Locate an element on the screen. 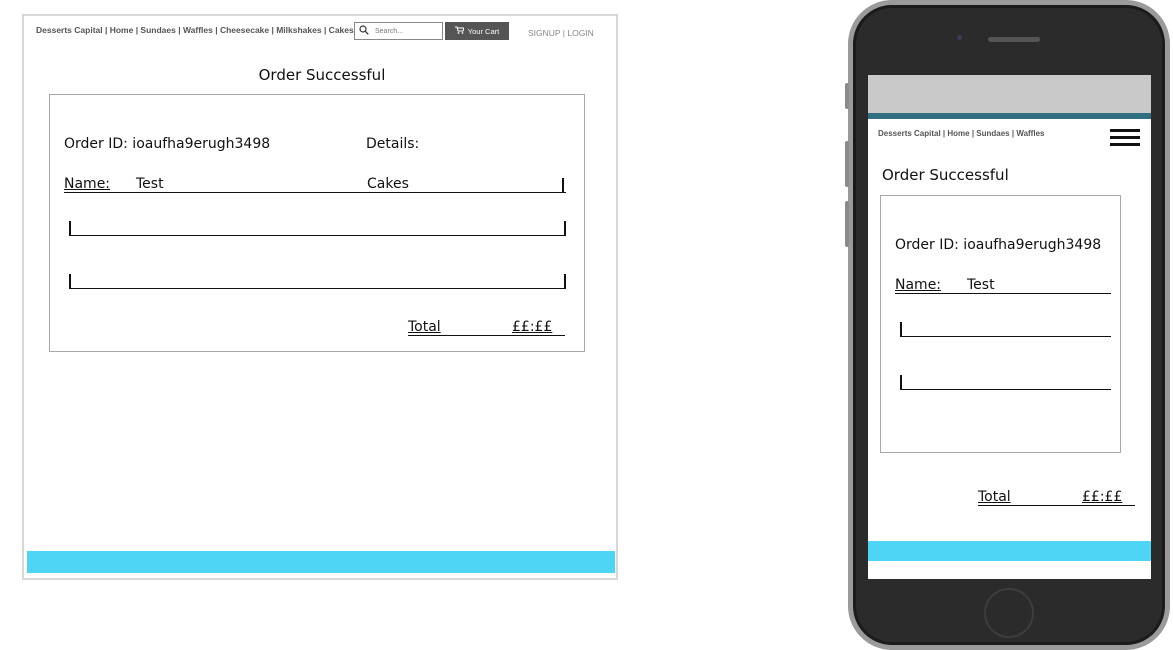 This screenshot has width=1173, height=650. cart-icon is located at coordinates (459, 31).